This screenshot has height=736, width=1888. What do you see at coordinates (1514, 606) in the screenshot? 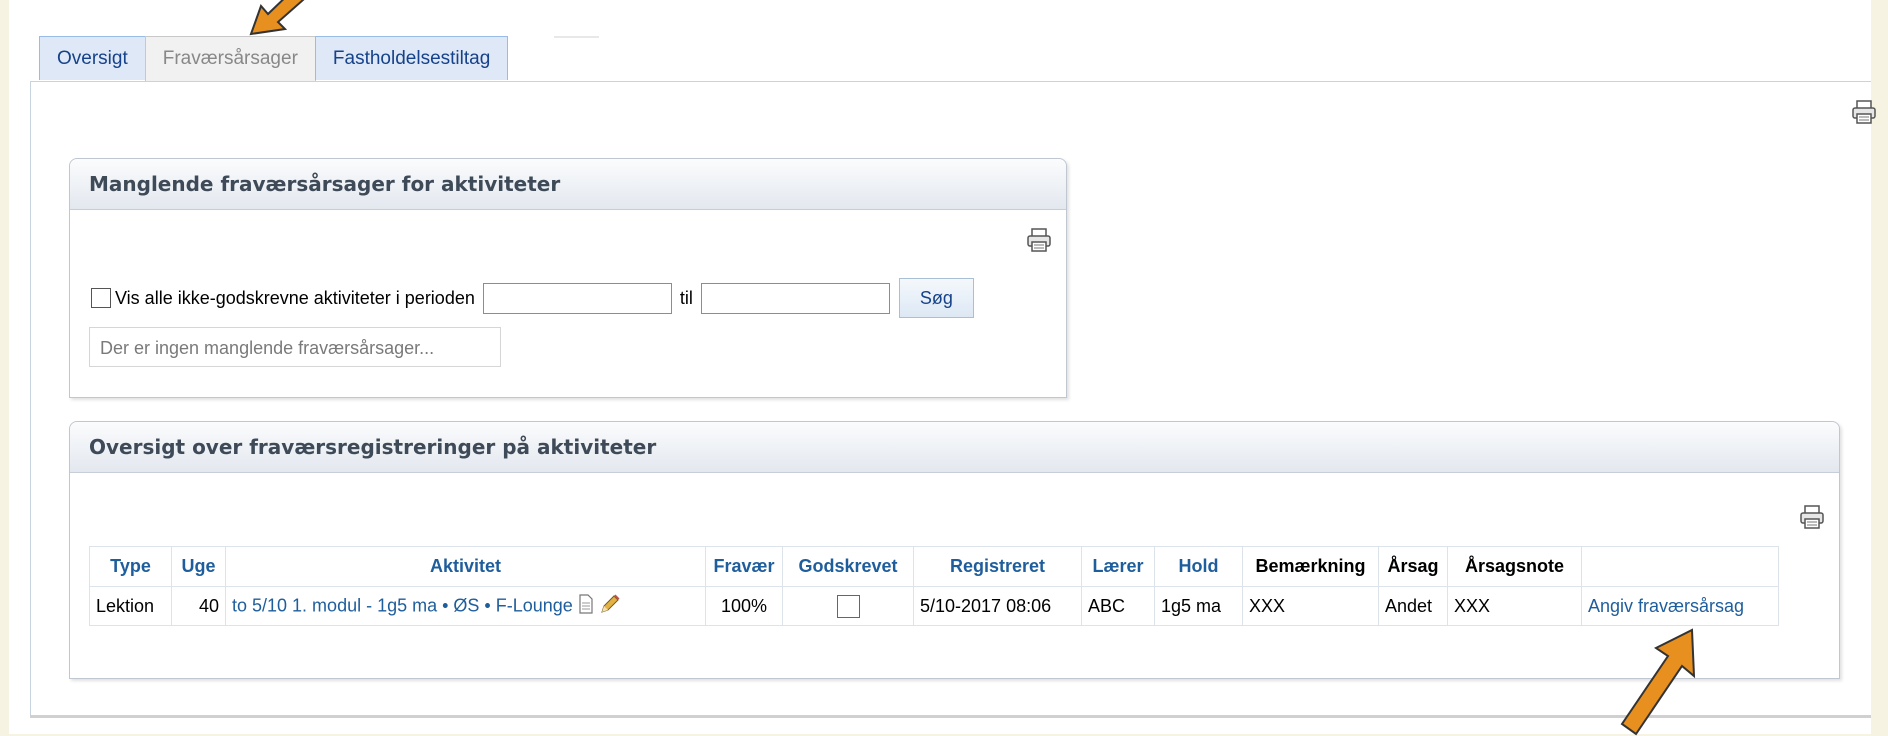
I see `cell-aarsagsnote: XXX` at bounding box center [1514, 606].